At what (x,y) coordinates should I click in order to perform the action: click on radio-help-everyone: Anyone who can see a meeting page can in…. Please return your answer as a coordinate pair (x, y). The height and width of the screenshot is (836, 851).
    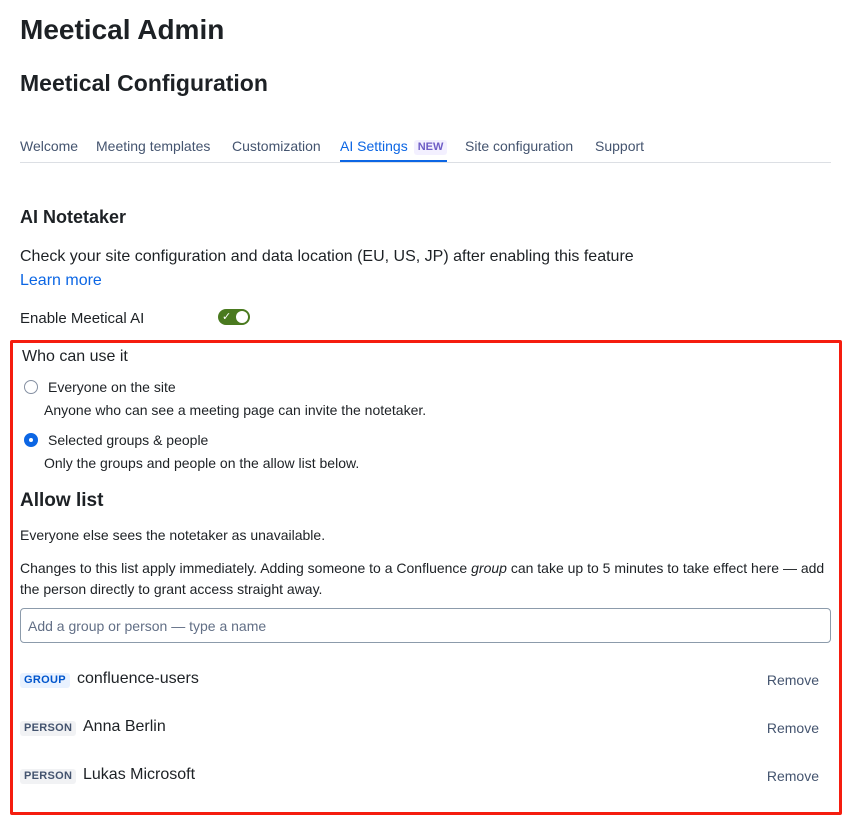
    Looking at the image, I should click on (235, 410).